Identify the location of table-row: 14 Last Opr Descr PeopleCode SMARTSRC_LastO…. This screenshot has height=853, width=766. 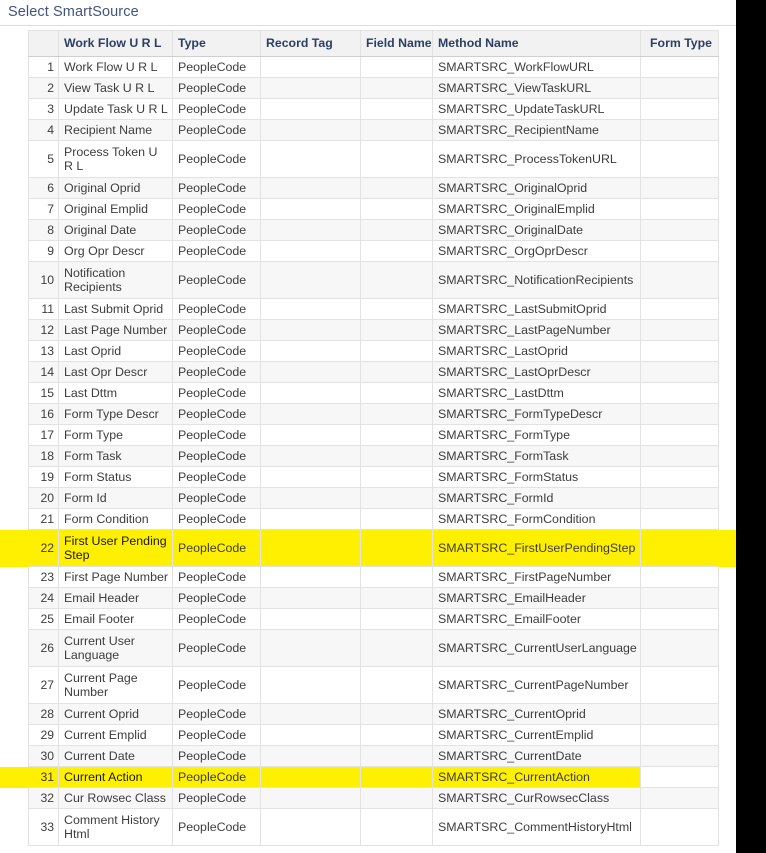
(373, 372).